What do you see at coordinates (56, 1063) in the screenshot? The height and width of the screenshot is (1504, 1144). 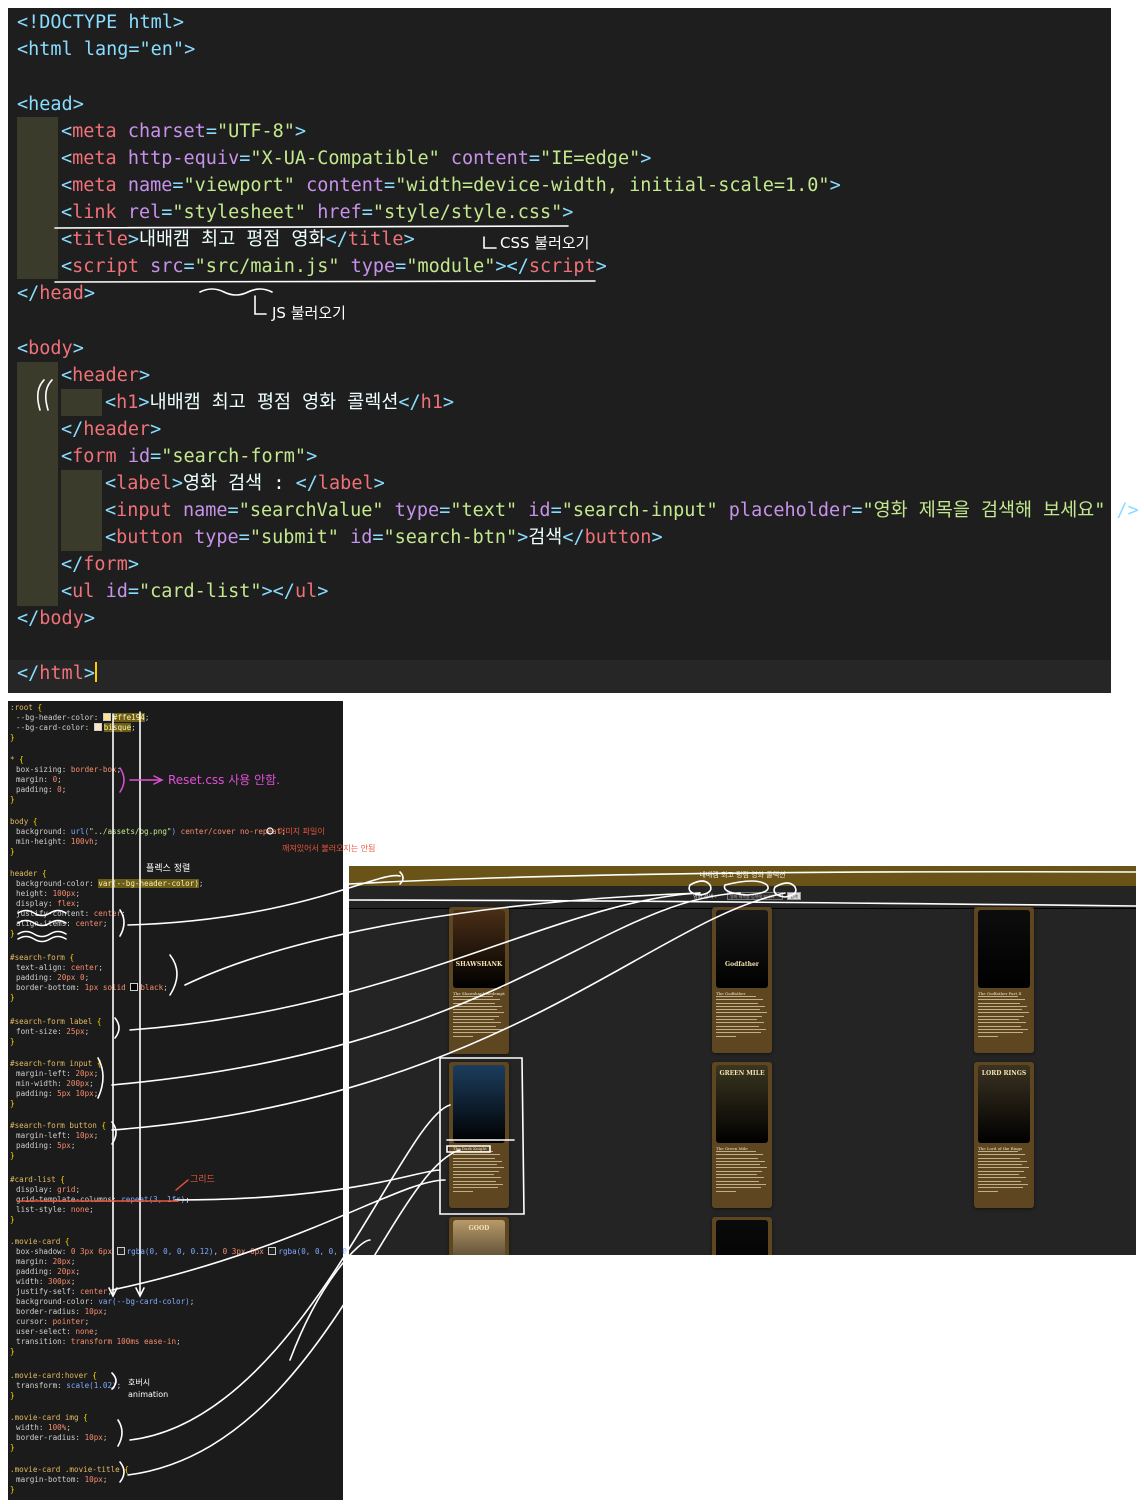 I see `css-line: #search-form input {` at bounding box center [56, 1063].